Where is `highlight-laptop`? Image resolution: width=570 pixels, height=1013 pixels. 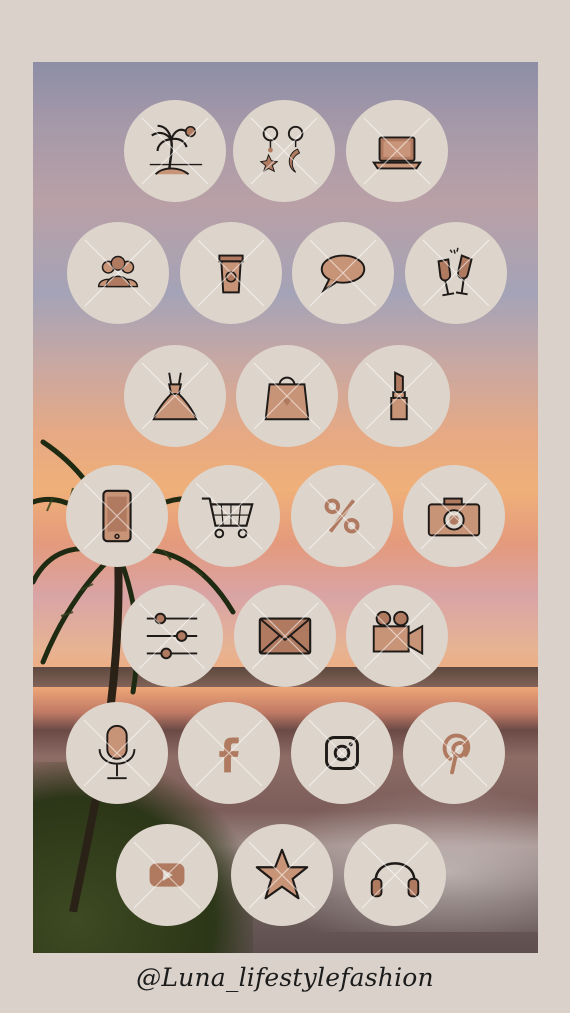 highlight-laptop is located at coordinates (397, 151).